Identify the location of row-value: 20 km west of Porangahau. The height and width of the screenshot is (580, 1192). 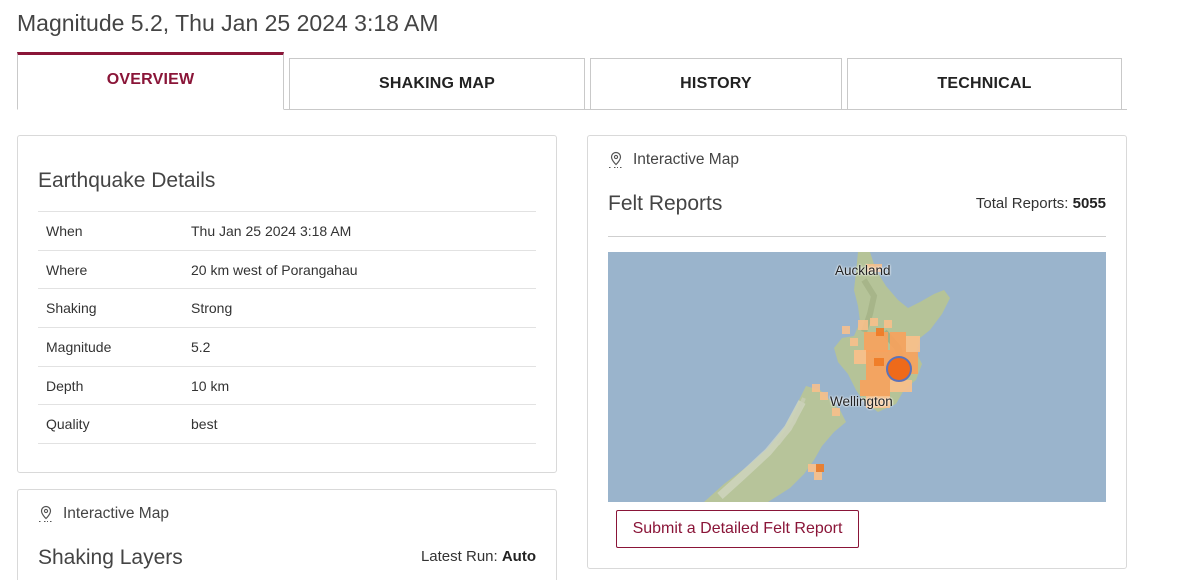
(363, 269).